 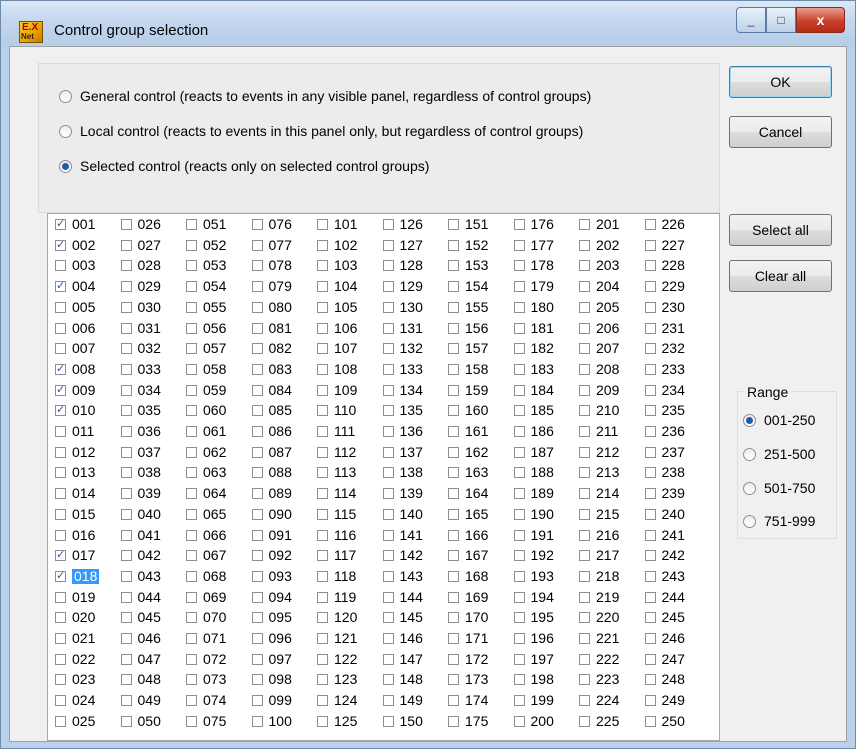 What do you see at coordinates (533, 535) in the screenshot?
I see `group-checkbox-191: 191` at bounding box center [533, 535].